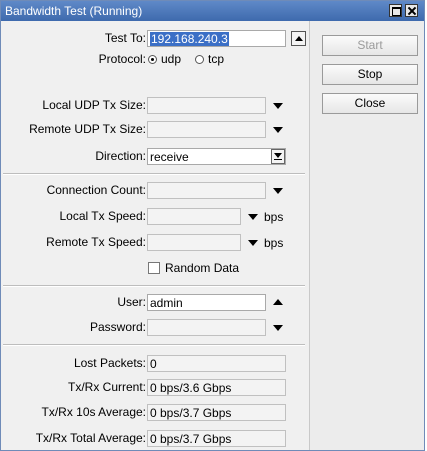 This screenshot has height=451, width=427. I want to click on avg10-rate-value: 0 bps/3.7 Gbps, so click(216, 412).